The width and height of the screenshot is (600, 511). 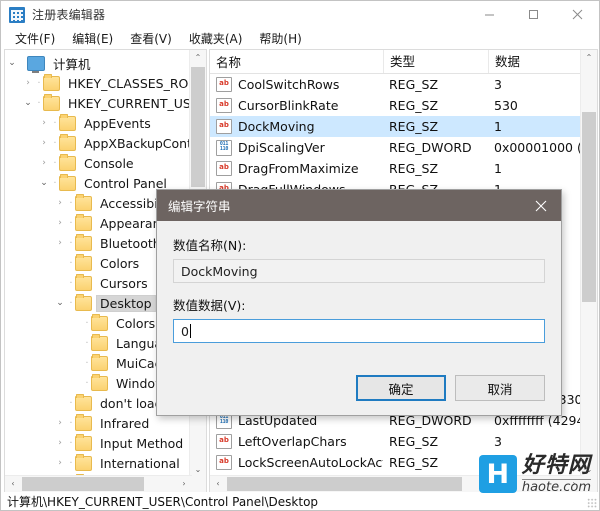 I want to click on value-name-input: DockMoving, so click(x=359, y=271).